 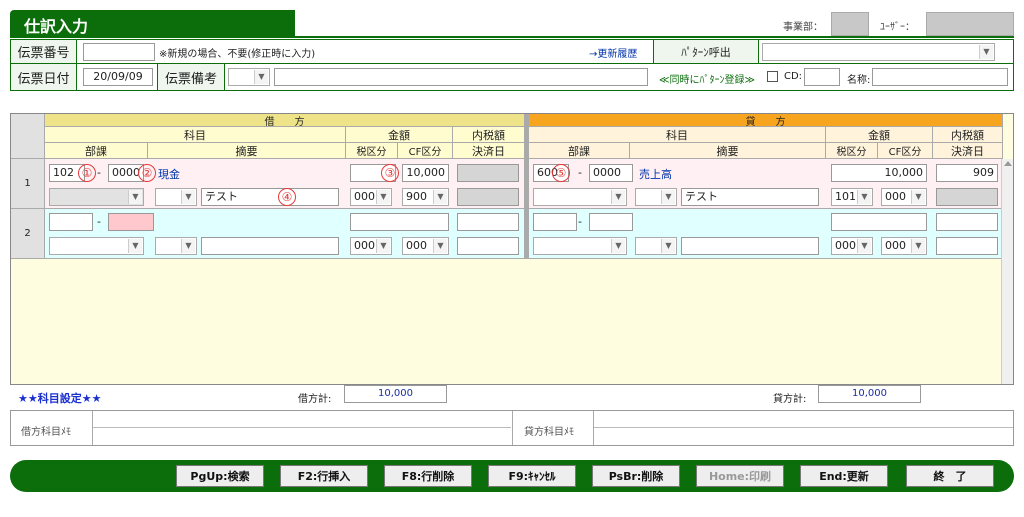 I want to click on marker-1: ①, so click(x=87, y=173).